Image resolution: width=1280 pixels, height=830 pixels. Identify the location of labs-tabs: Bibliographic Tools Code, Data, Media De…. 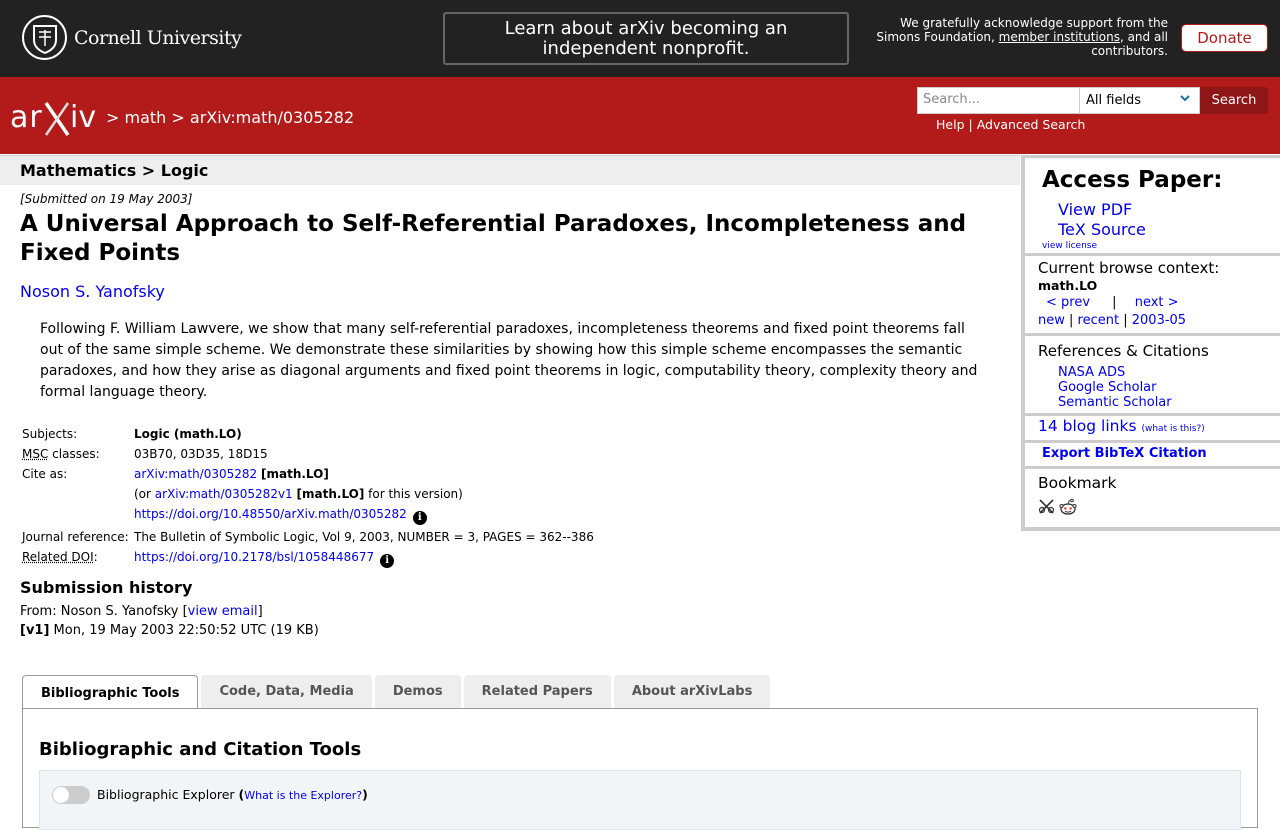
(397, 692).